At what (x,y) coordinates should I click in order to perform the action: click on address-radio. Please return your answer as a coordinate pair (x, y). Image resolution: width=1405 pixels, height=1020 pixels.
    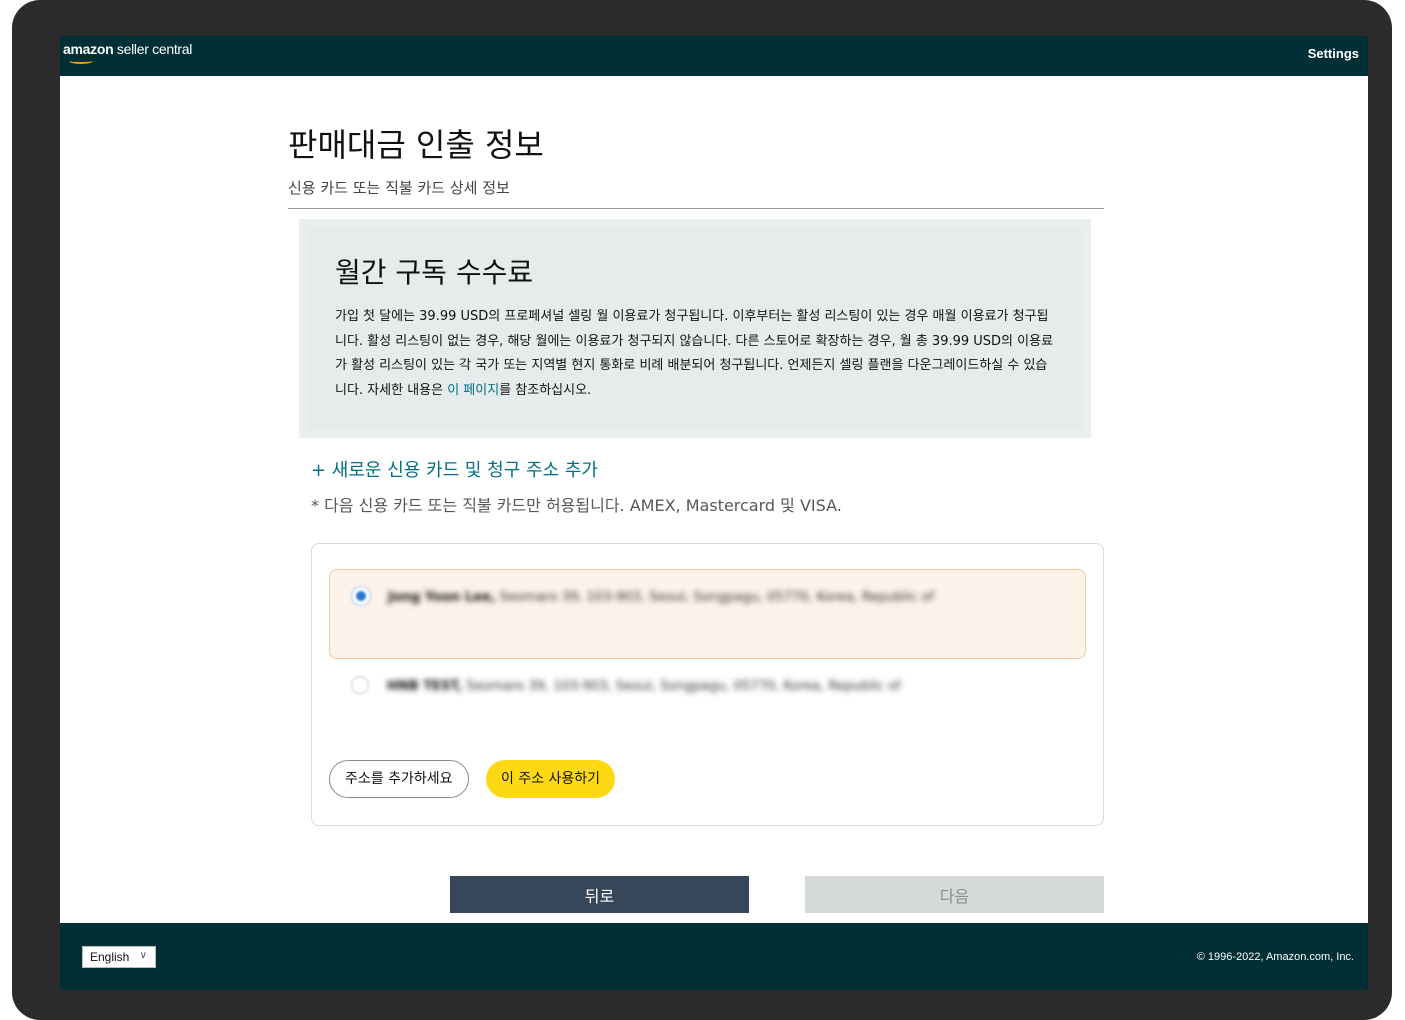
    Looking at the image, I should click on (360, 685).